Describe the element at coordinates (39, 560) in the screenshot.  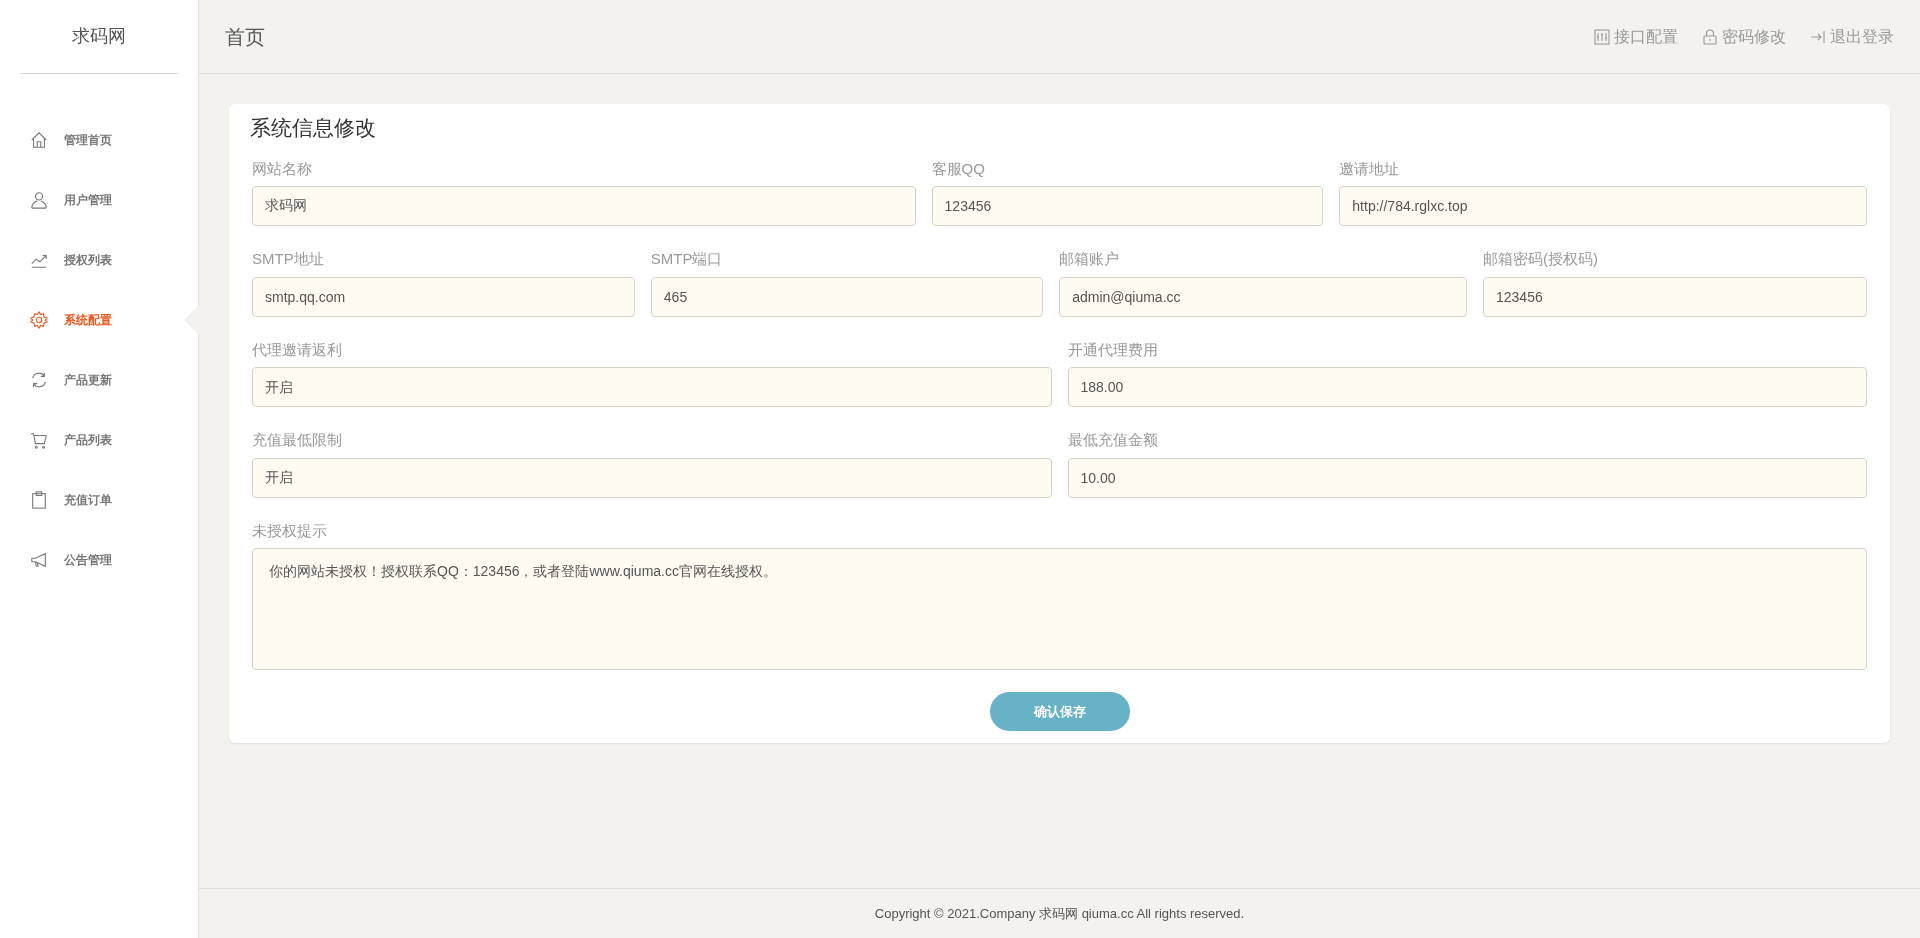
I see `megaphone-icon` at that location.